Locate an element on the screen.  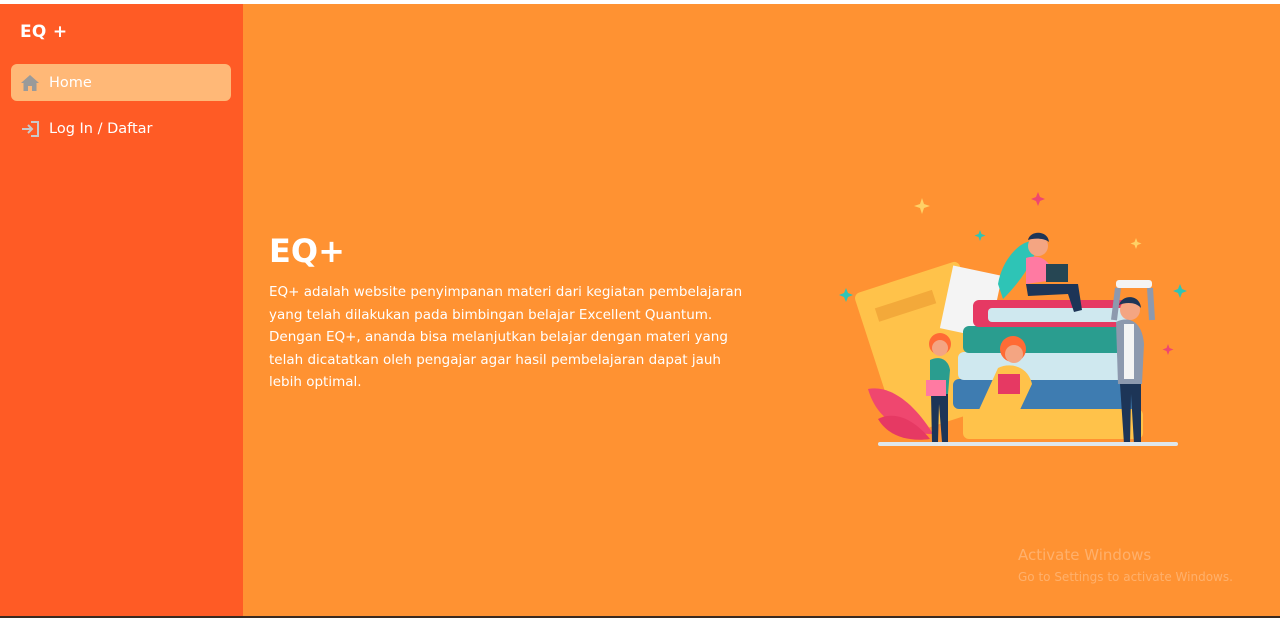
study-illustration is located at coordinates (1013, 319).